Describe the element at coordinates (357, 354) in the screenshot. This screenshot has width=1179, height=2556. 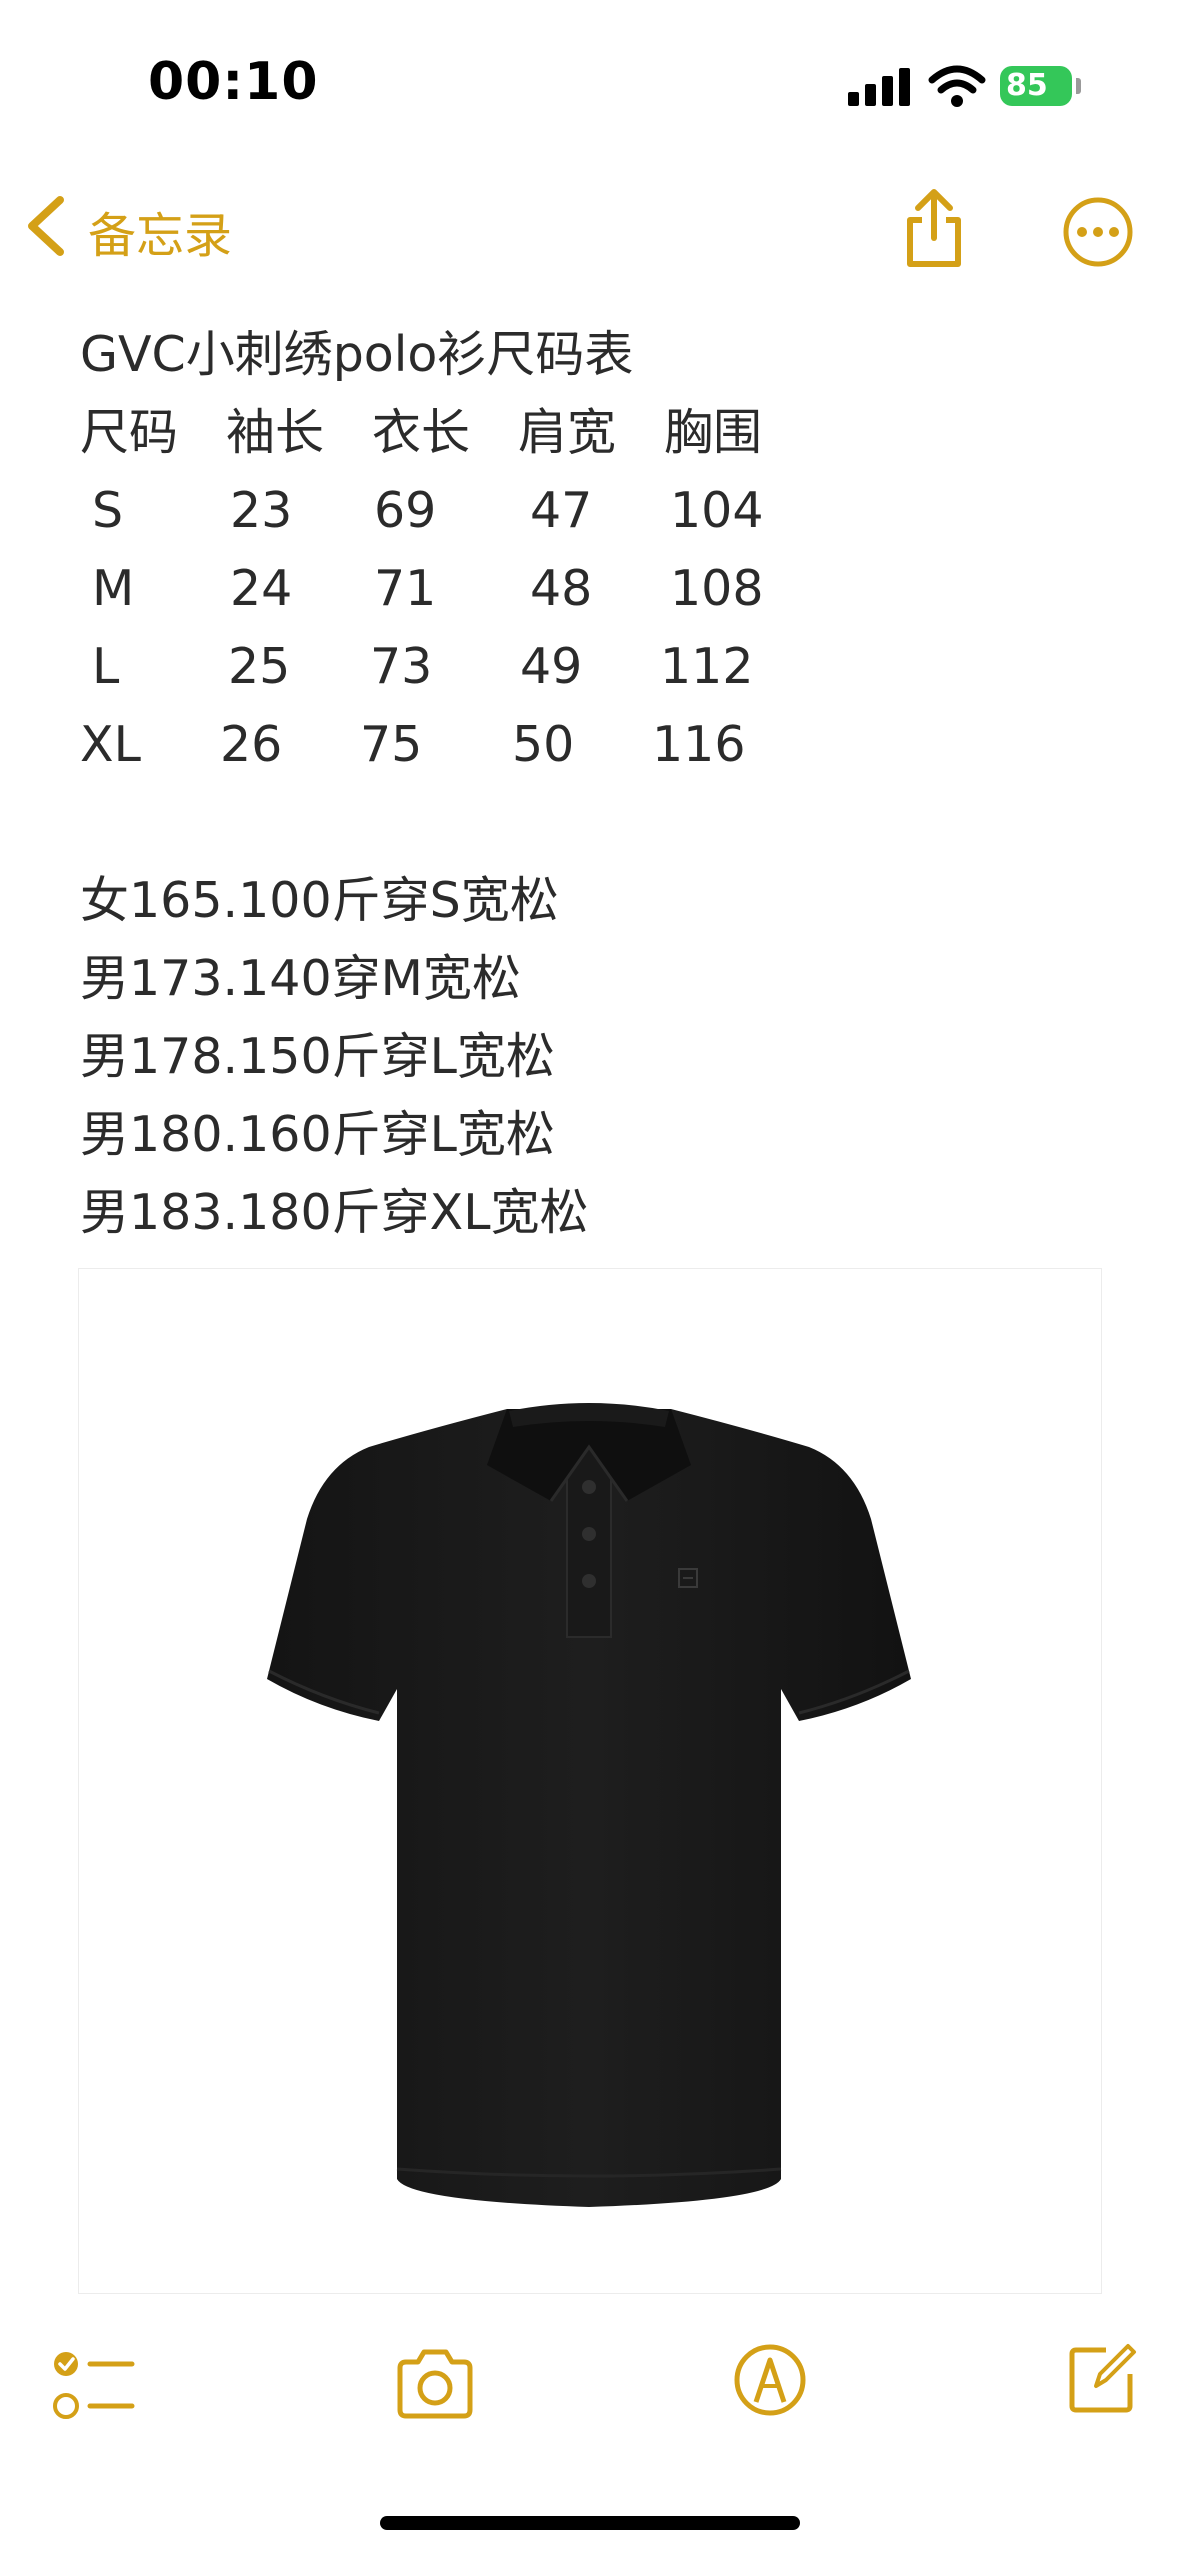
I see `note-title: GVC小刺绣polo衫尺码表` at that location.